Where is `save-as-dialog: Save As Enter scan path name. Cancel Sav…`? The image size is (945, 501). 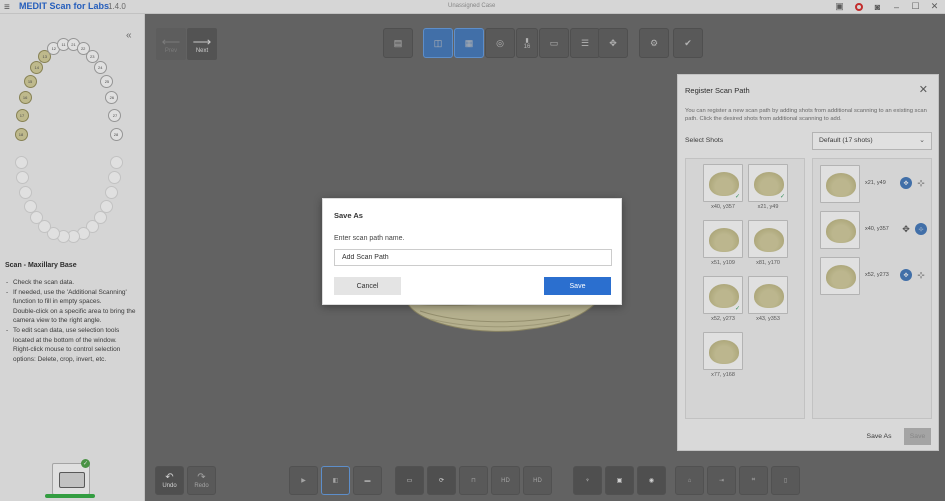 save-as-dialog: Save As Enter scan path name. Cancel Sav… is located at coordinates (472, 251).